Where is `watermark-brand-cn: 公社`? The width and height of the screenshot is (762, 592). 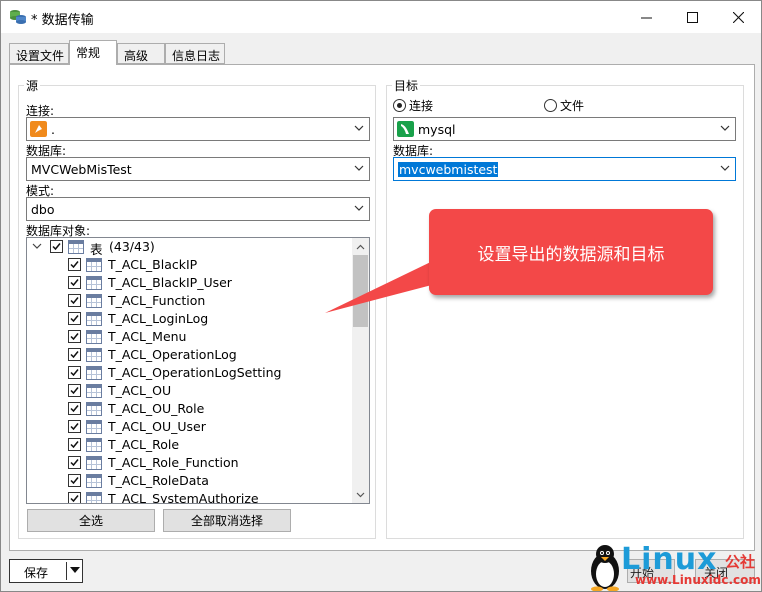
watermark-brand-cn: 公社 is located at coordinates (740, 562).